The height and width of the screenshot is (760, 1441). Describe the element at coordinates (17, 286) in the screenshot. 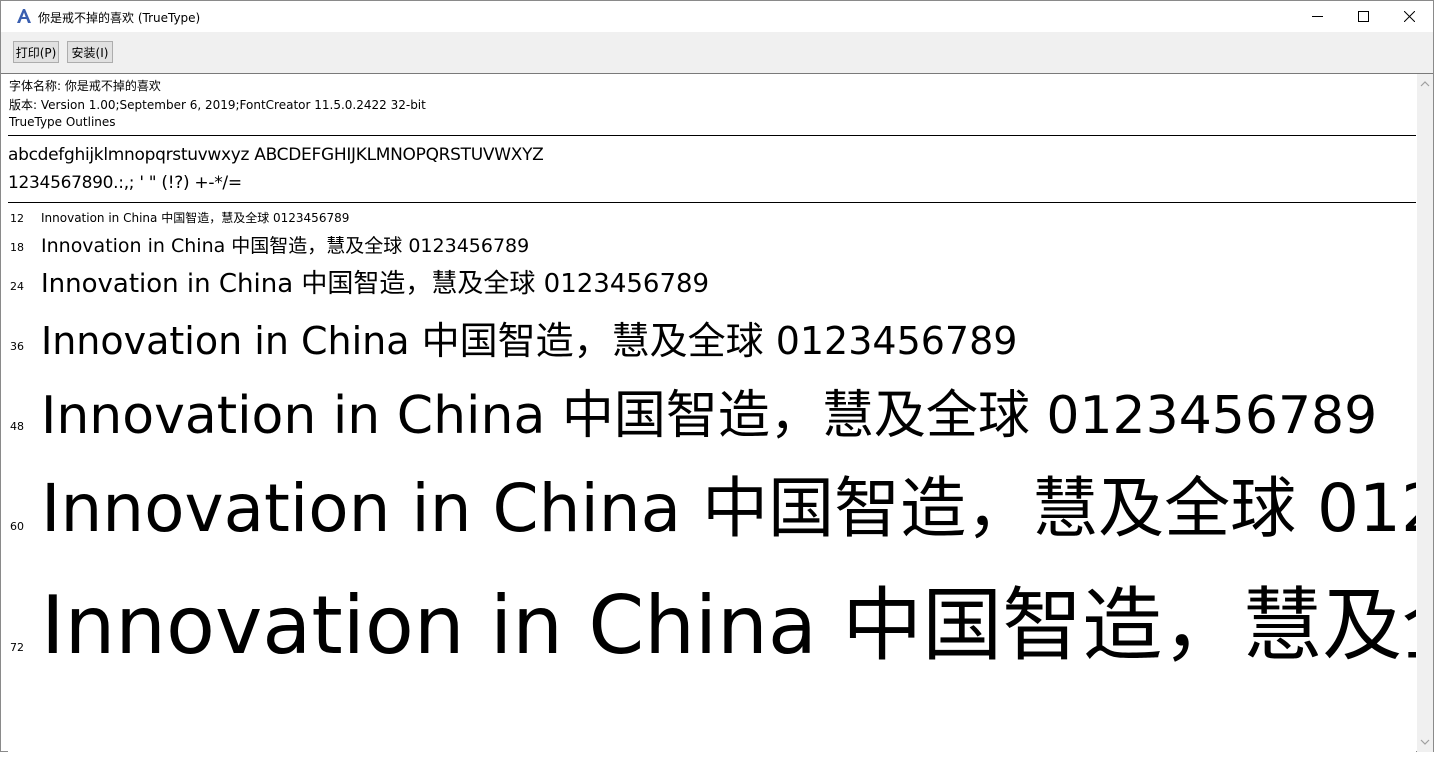

I see `sample-size-label: 24` at that location.